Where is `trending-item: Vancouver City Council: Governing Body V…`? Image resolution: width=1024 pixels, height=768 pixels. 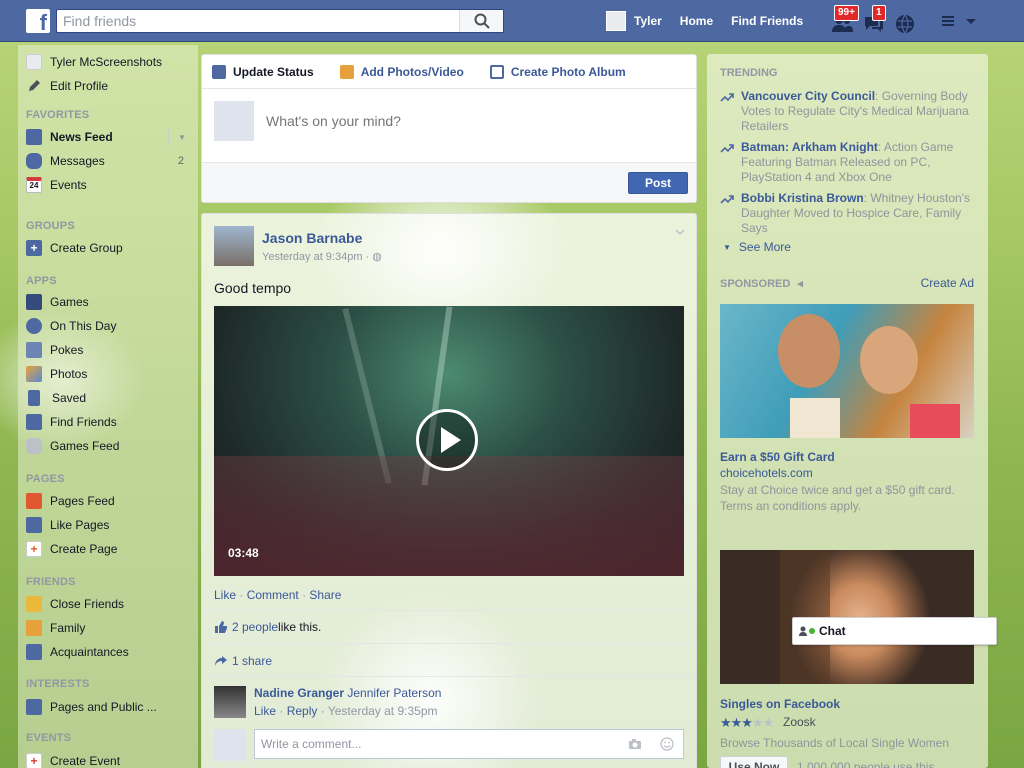 trending-item: Vancouver City Council: Governing Body V… is located at coordinates (847, 111).